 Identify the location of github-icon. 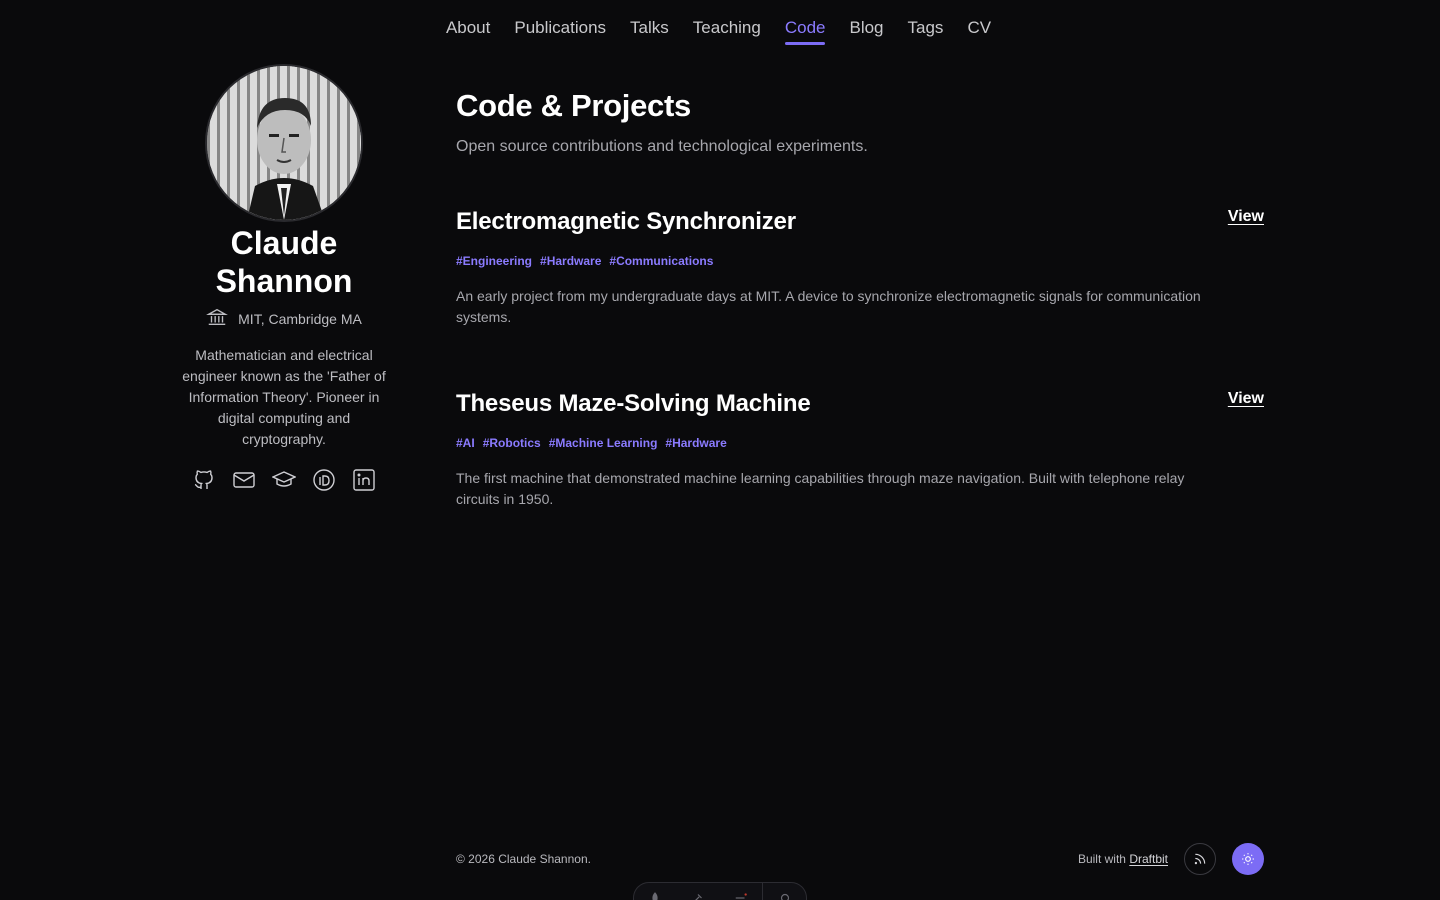
(204, 480).